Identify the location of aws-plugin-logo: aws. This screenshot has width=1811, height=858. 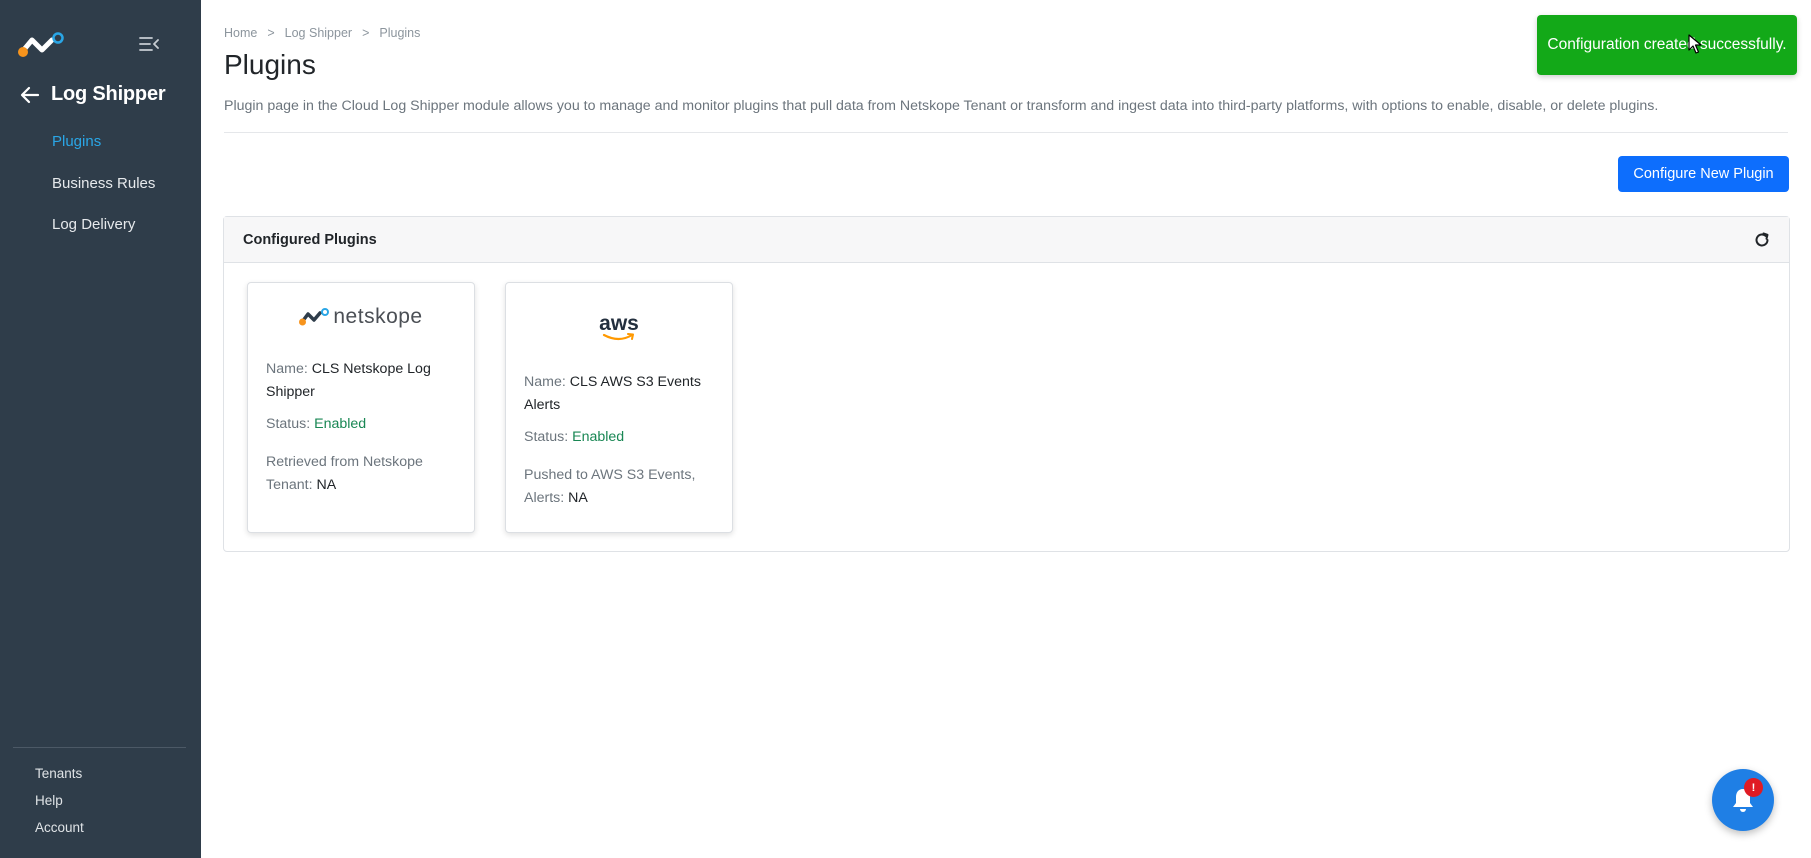
(619, 326).